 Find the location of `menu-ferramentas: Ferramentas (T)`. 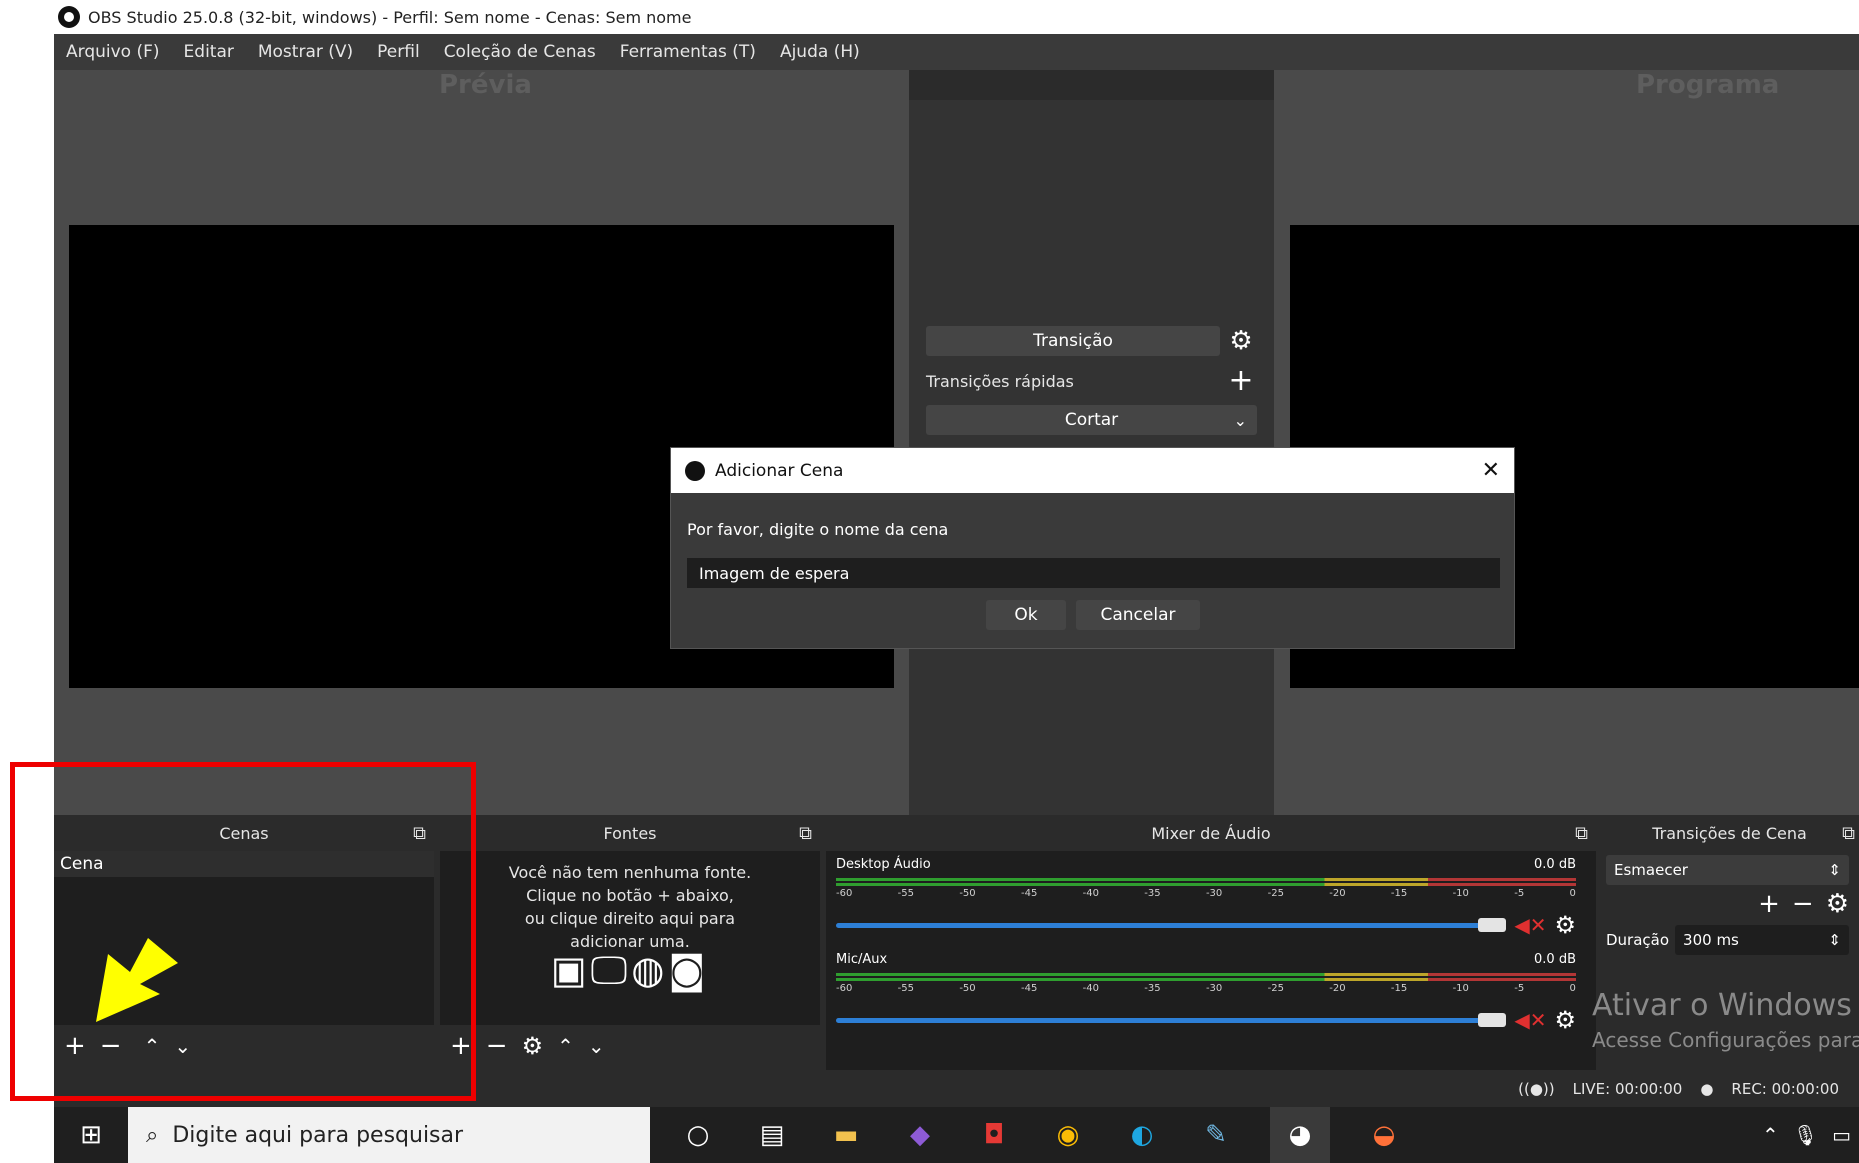

menu-ferramentas: Ferramentas (T) is located at coordinates (688, 52).